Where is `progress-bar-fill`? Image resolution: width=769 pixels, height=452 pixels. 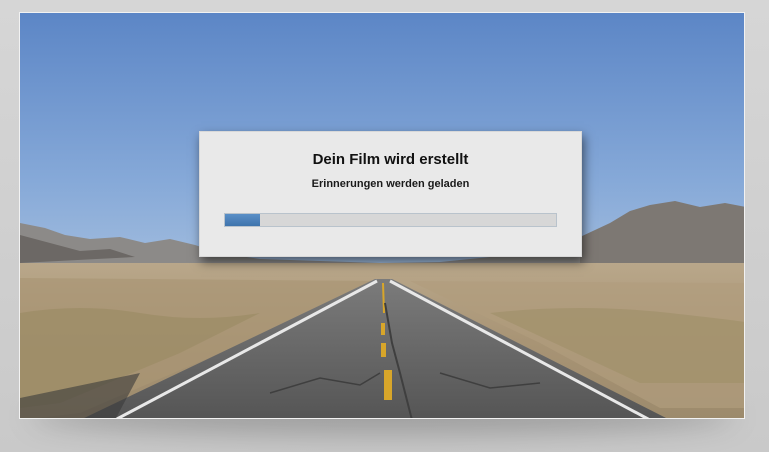 progress-bar-fill is located at coordinates (242, 220).